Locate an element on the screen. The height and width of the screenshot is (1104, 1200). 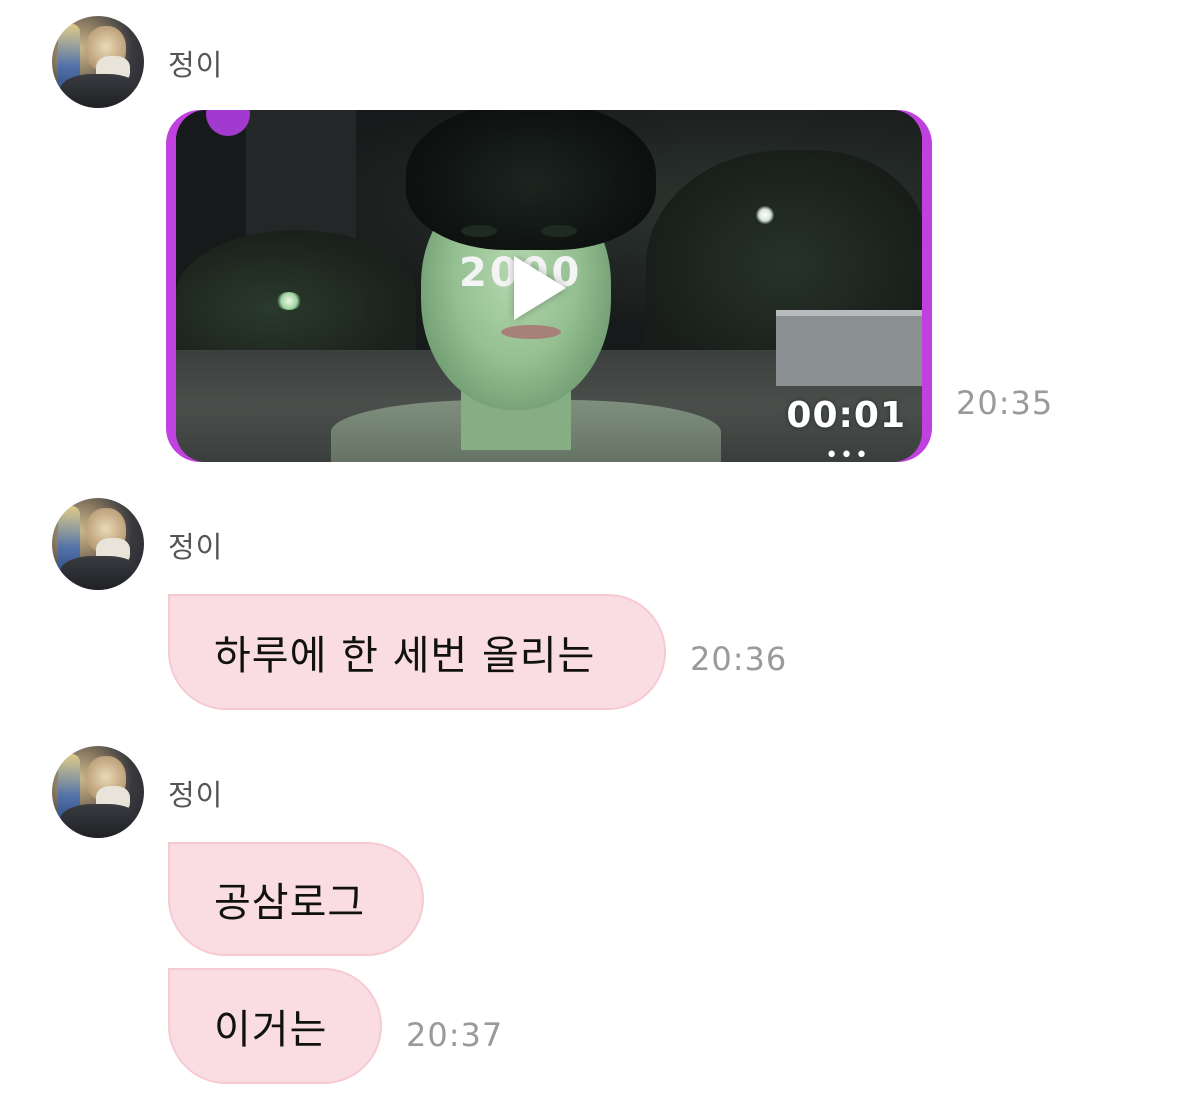
message-time: 20:37 is located at coordinates (455, 1035).